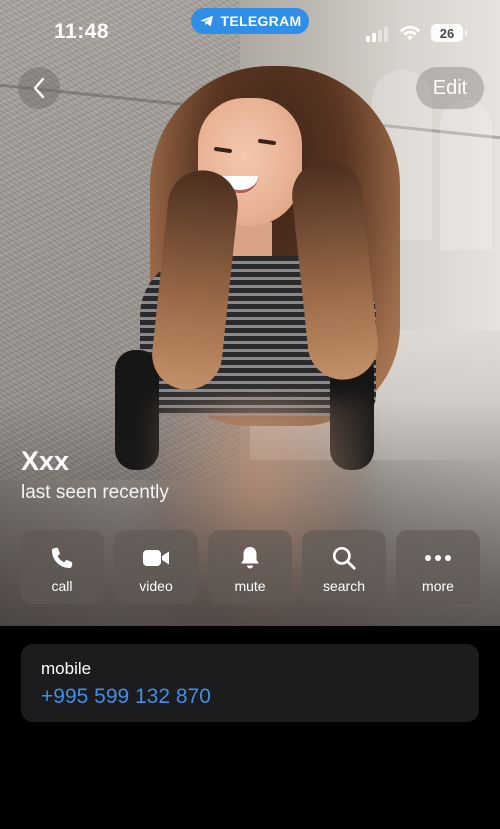  I want to click on more-dots-icon, so click(438, 558).